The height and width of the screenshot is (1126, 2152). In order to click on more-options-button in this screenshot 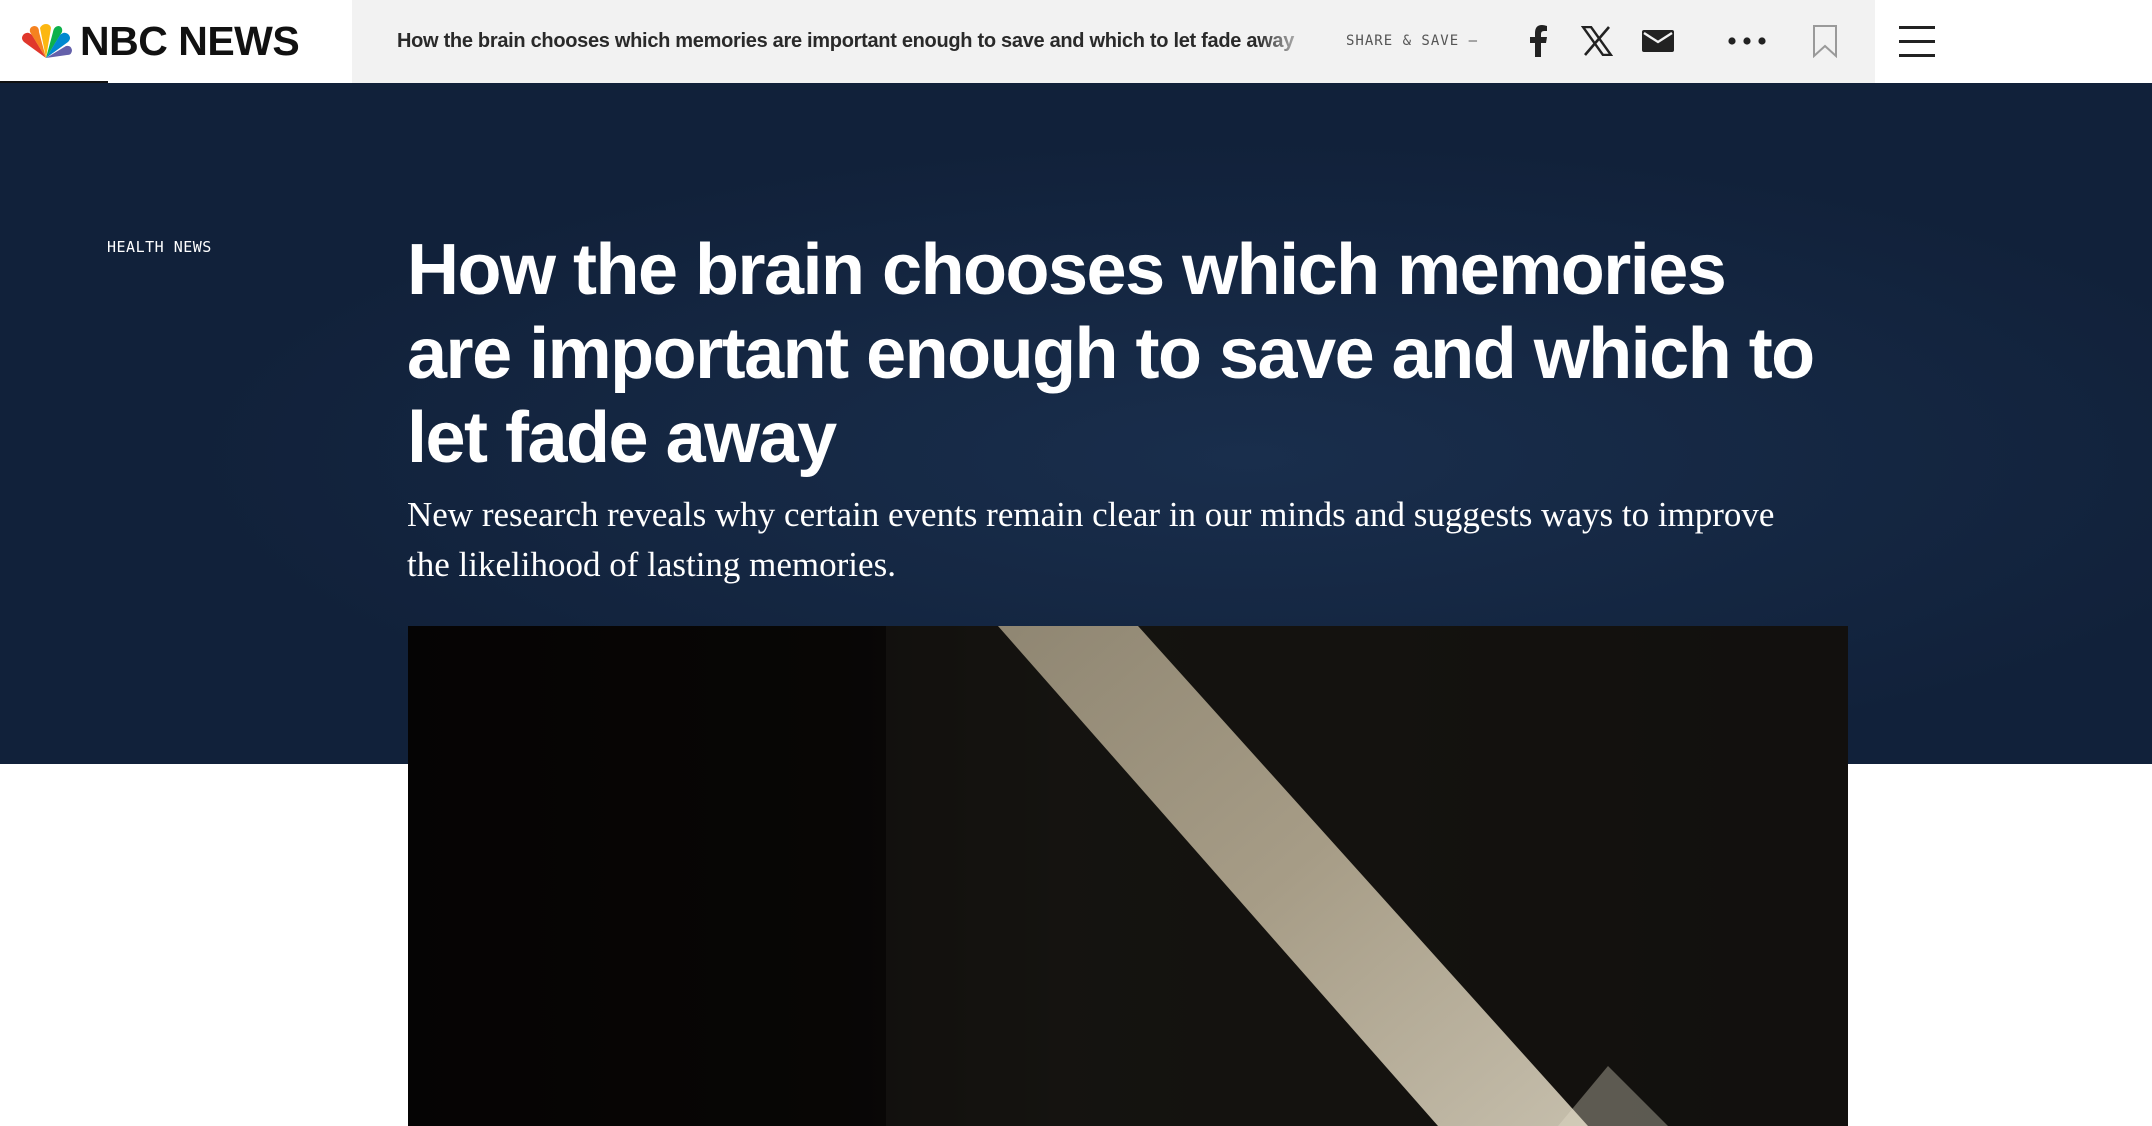, I will do `click(1747, 41)`.